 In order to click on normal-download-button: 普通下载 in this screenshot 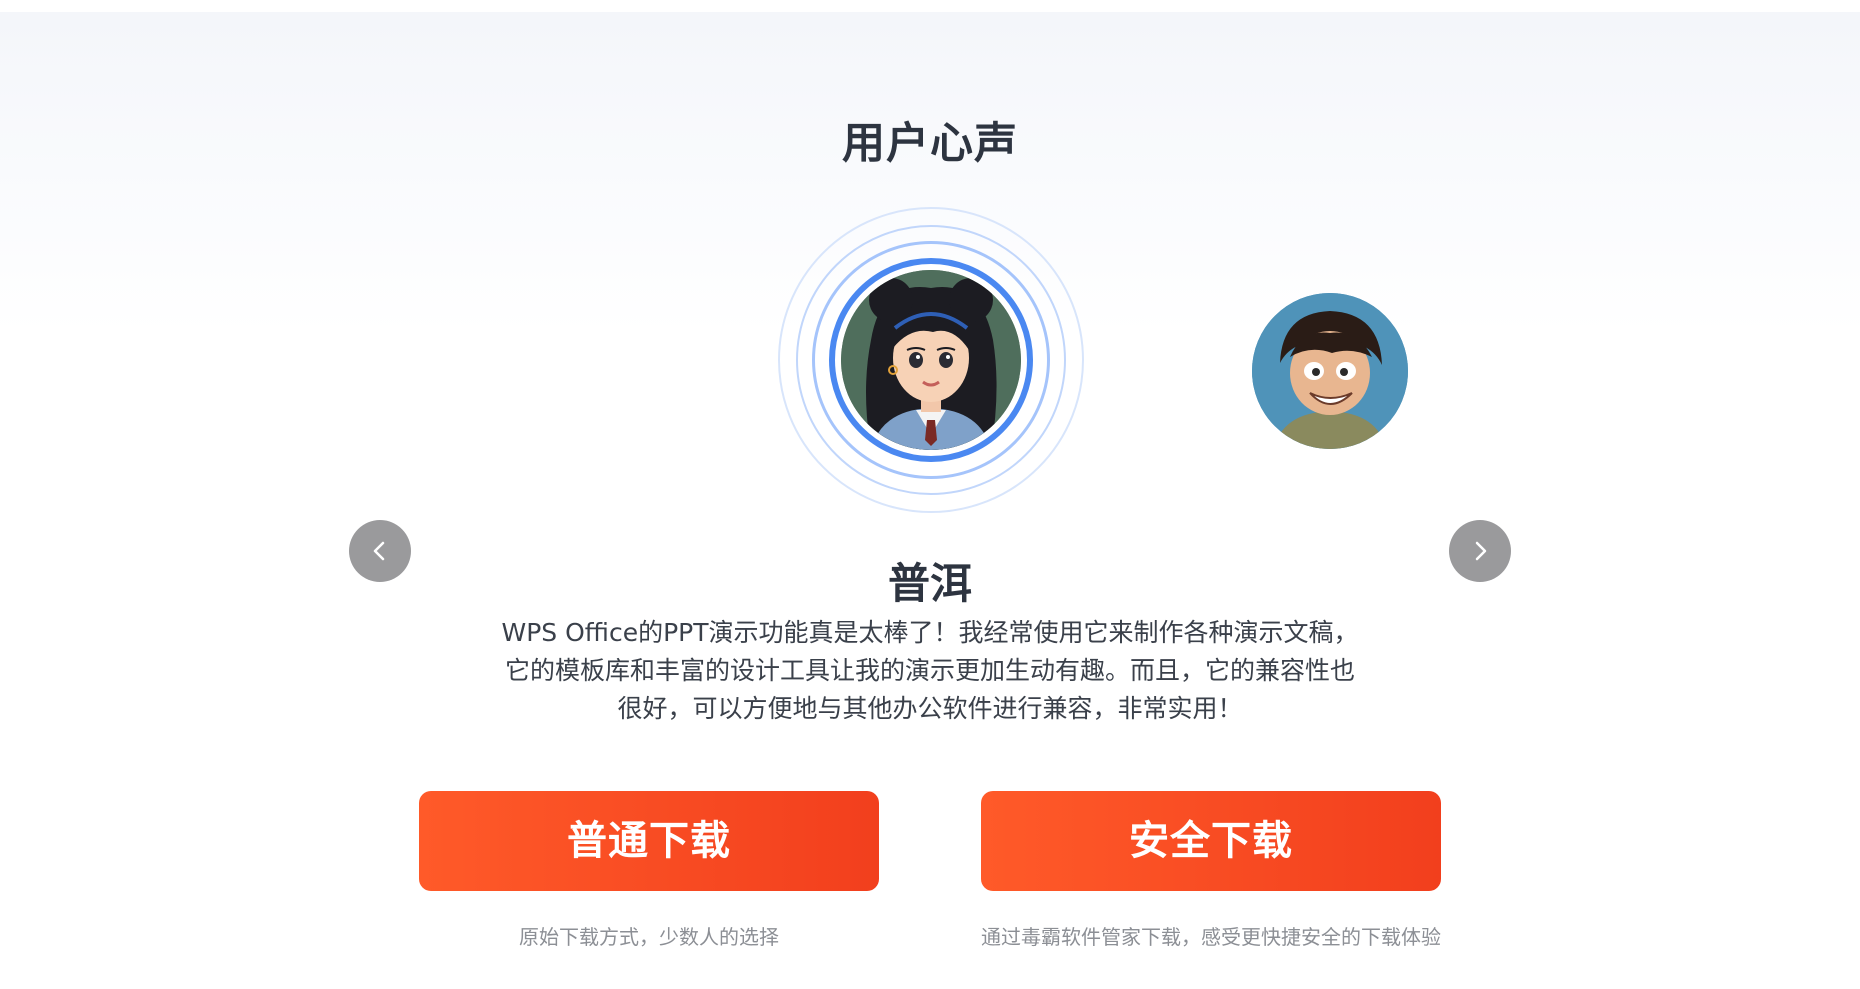, I will do `click(649, 841)`.